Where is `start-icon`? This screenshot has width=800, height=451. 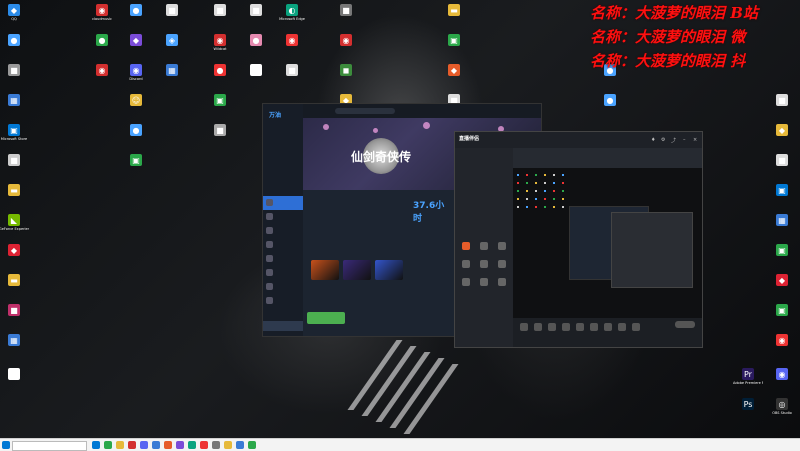 start-icon is located at coordinates (6, 445).